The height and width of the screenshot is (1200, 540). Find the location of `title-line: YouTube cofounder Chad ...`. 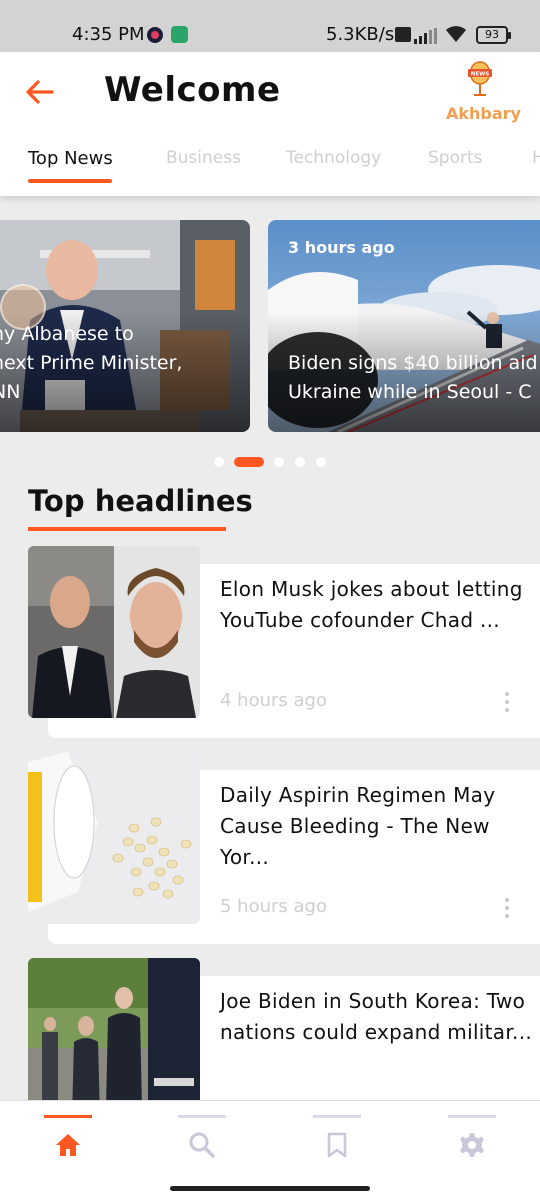

title-line: YouTube cofounder Chad ... is located at coordinates (360, 620).